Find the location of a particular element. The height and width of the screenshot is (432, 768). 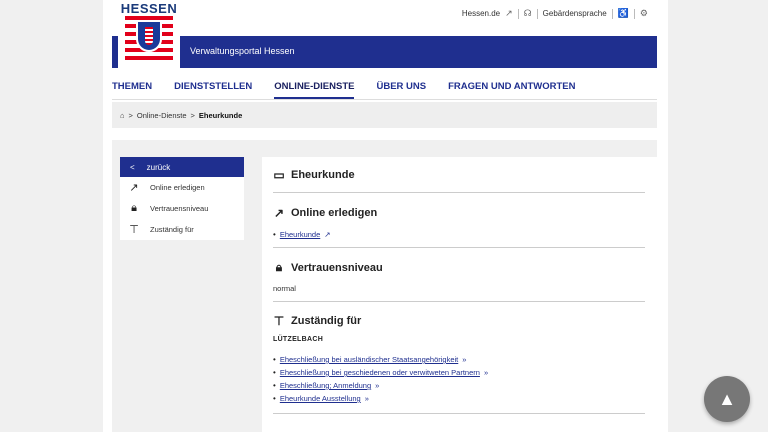

eheurkunde-link: Eheurkunde is located at coordinates (300, 234).